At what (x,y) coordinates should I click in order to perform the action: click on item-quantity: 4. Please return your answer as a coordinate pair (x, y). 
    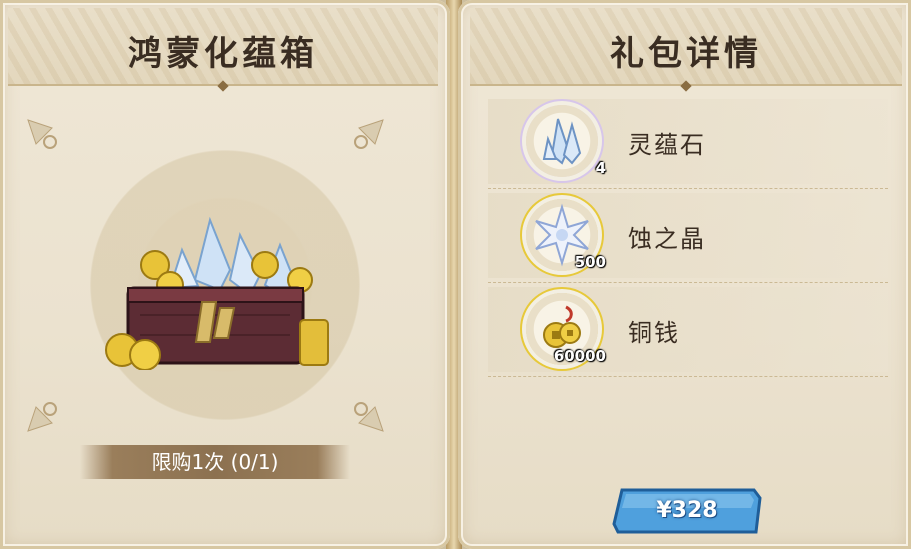
    Looking at the image, I should click on (600, 168).